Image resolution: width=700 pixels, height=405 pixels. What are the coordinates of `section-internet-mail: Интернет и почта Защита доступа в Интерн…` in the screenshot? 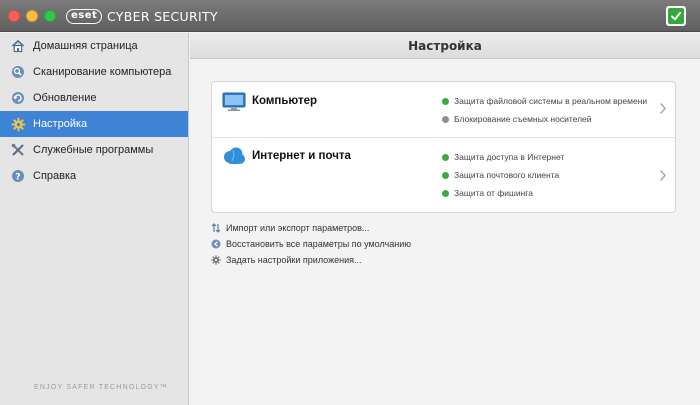 It's located at (443, 175).